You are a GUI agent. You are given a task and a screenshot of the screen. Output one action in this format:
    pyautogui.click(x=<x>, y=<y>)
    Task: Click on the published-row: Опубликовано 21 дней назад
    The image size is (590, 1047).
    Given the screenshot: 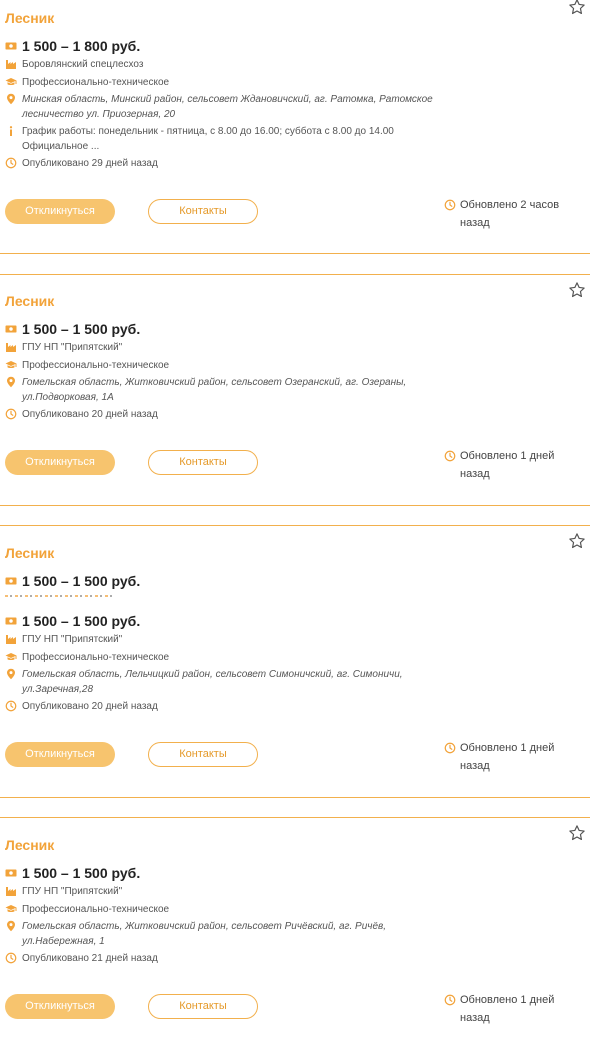 What is the action you would take?
    pyautogui.click(x=81, y=958)
    